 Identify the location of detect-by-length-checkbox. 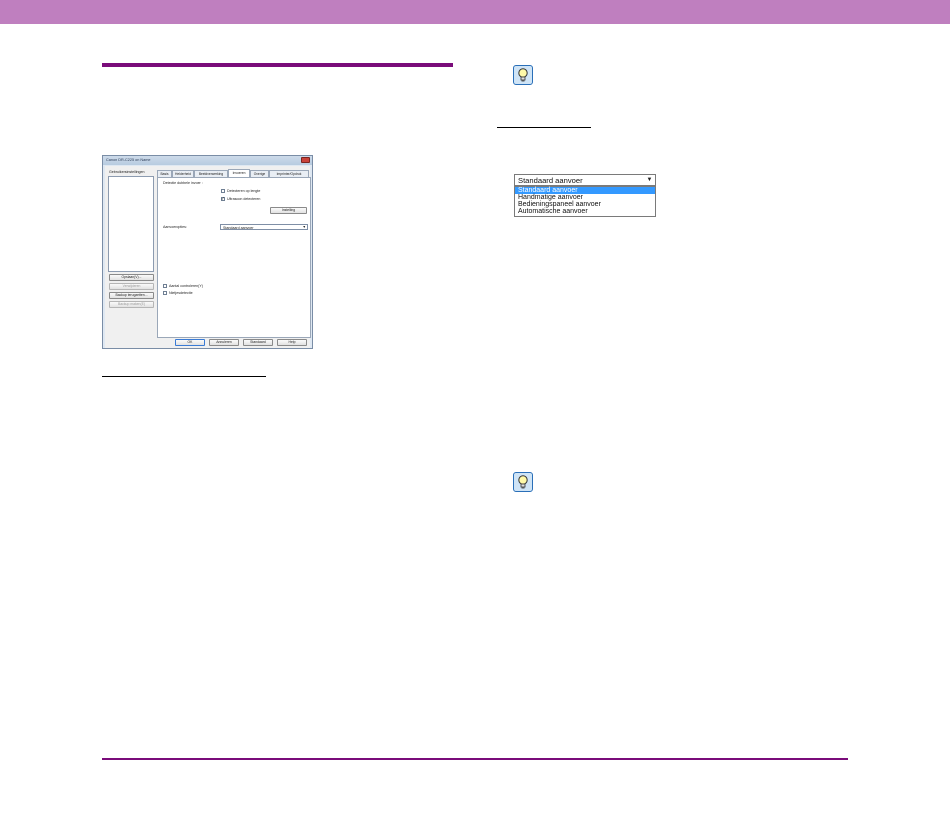
(223, 191).